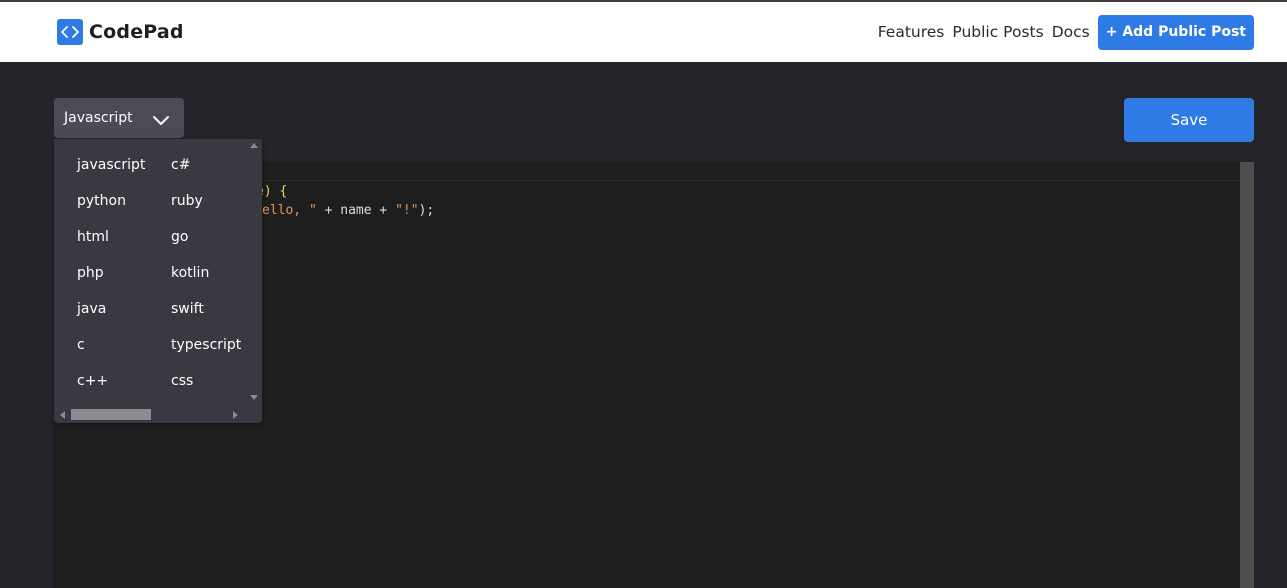 The height and width of the screenshot is (588, 1287). I want to click on nav-docs: Docs, so click(1071, 32).